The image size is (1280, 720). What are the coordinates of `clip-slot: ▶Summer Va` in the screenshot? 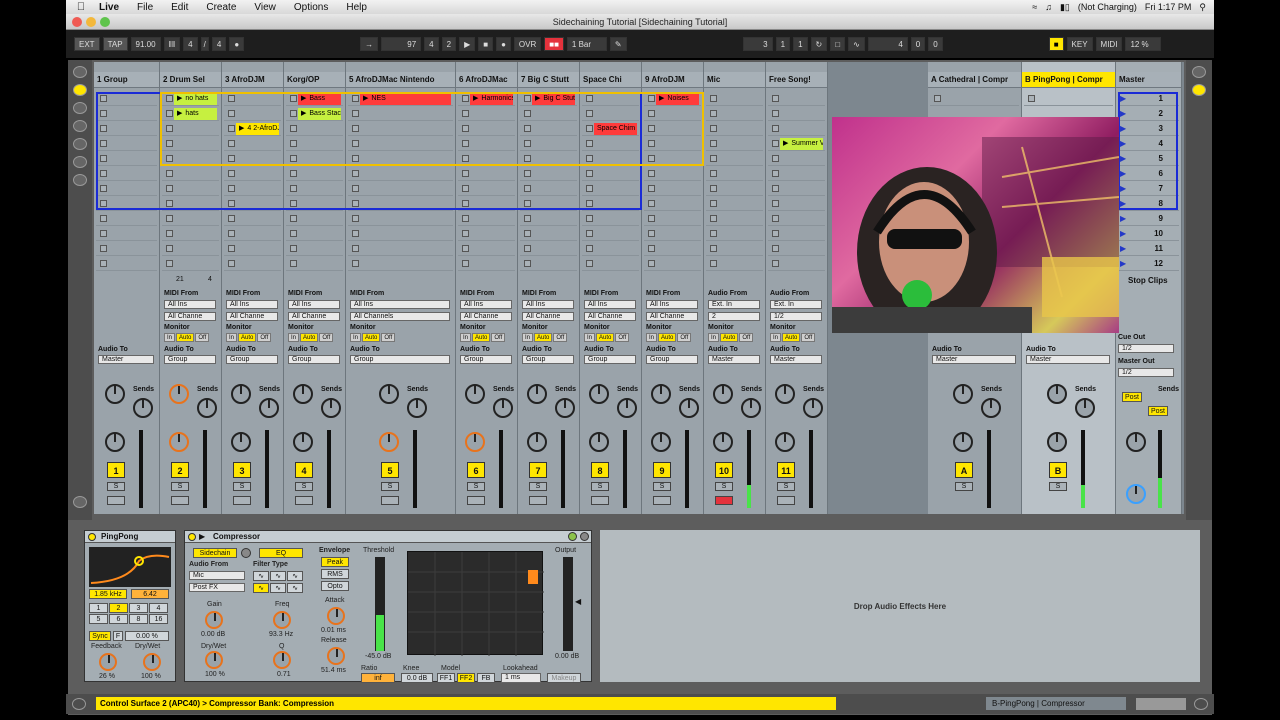 It's located at (796, 144).